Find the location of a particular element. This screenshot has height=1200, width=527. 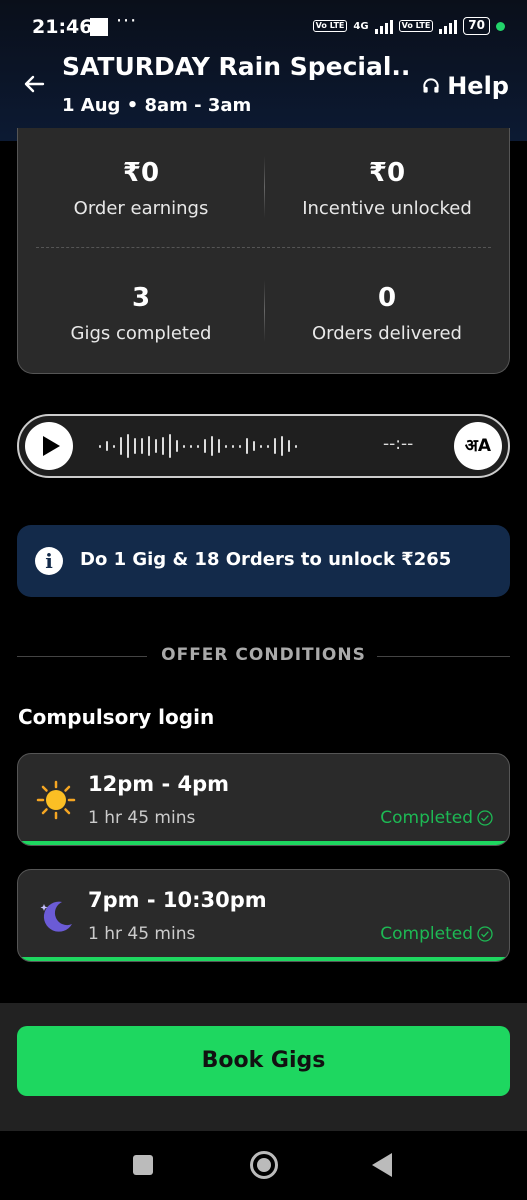

gigs-completed-value: 3 is located at coordinates (141, 298).